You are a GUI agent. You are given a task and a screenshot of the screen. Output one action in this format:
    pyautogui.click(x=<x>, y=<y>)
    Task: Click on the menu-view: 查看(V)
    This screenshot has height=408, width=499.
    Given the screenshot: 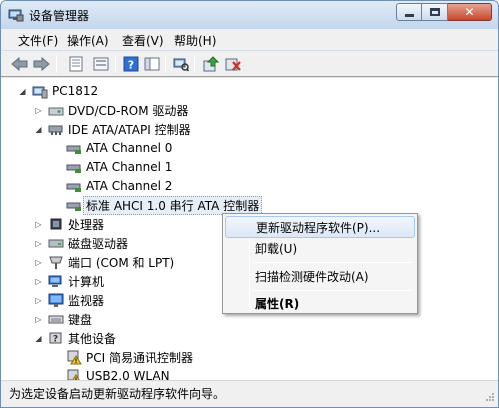 What is the action you would take?
    pyautogui.click(x=143, y=40)
    